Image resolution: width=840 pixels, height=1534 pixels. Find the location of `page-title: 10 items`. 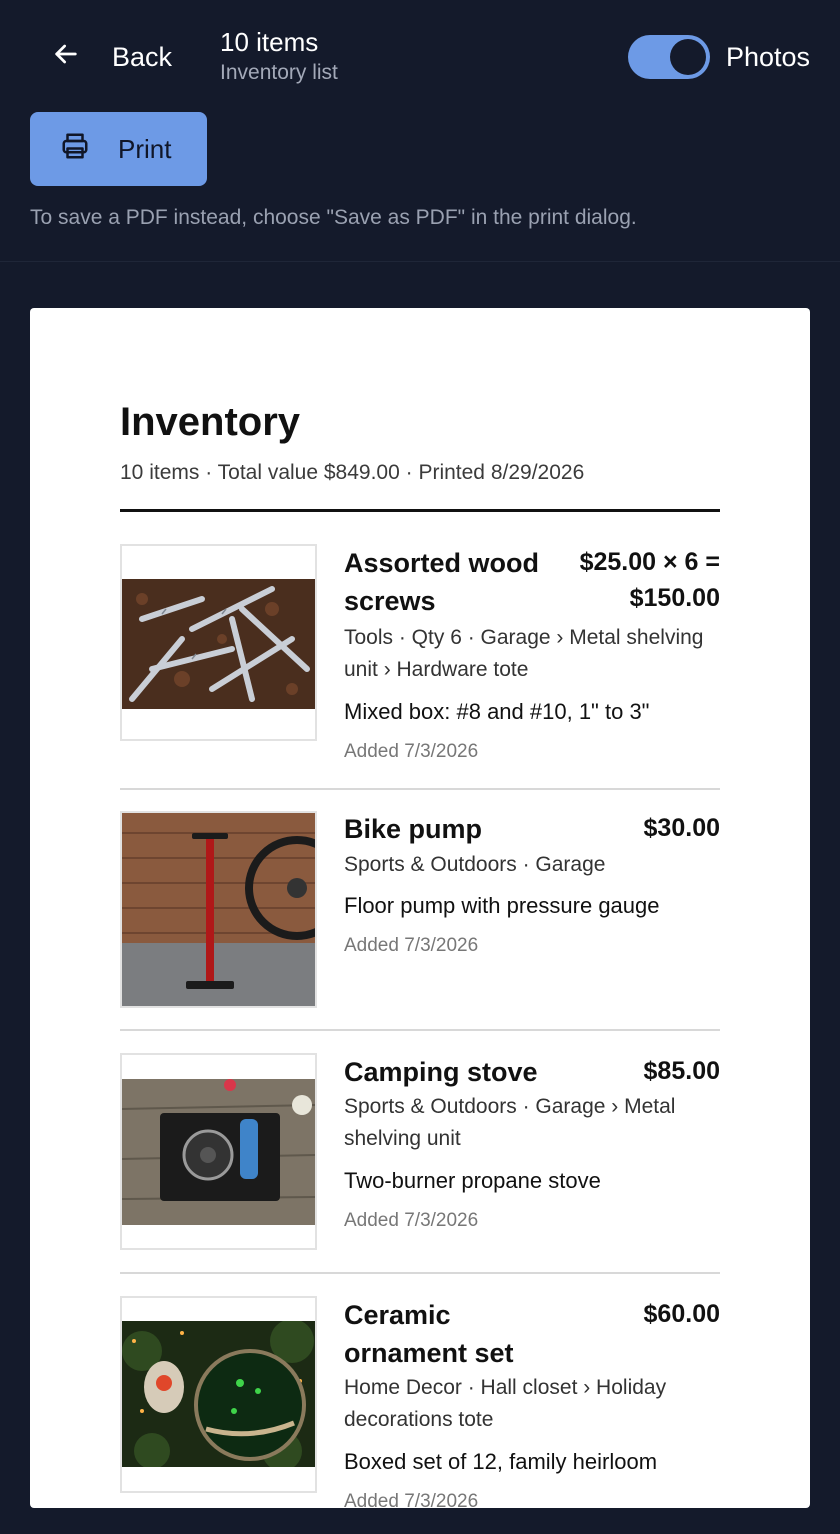

page-title: 10 items is located at coordinates (269, 42).